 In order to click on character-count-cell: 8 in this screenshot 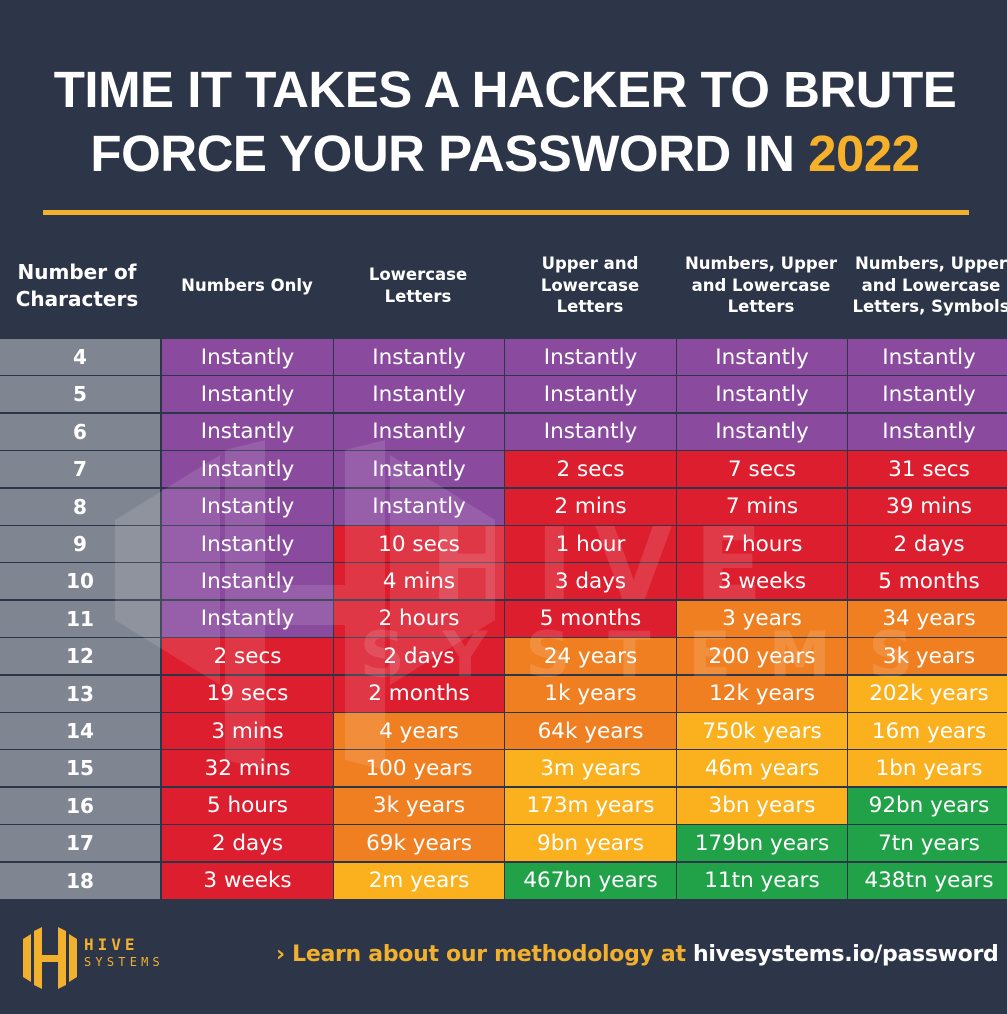, I will do `click(80, 507)`.